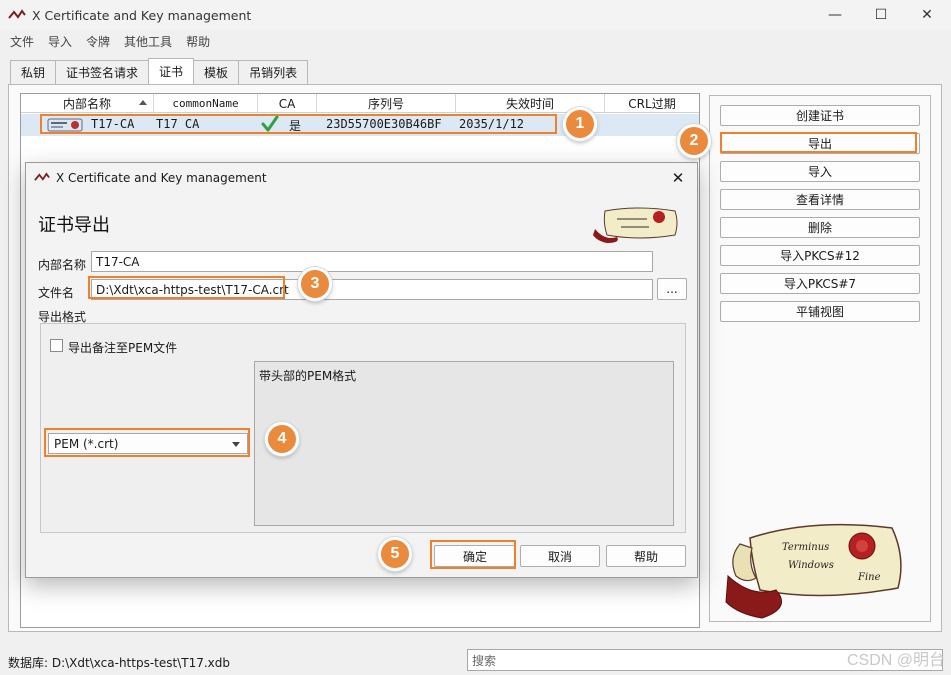 Image resolution: width=951 pixels, height=675 pixels. Describe the element at coordinates (464, 443) in the screenshot. I see `format-description: 带头部的PEM格式` at that location.